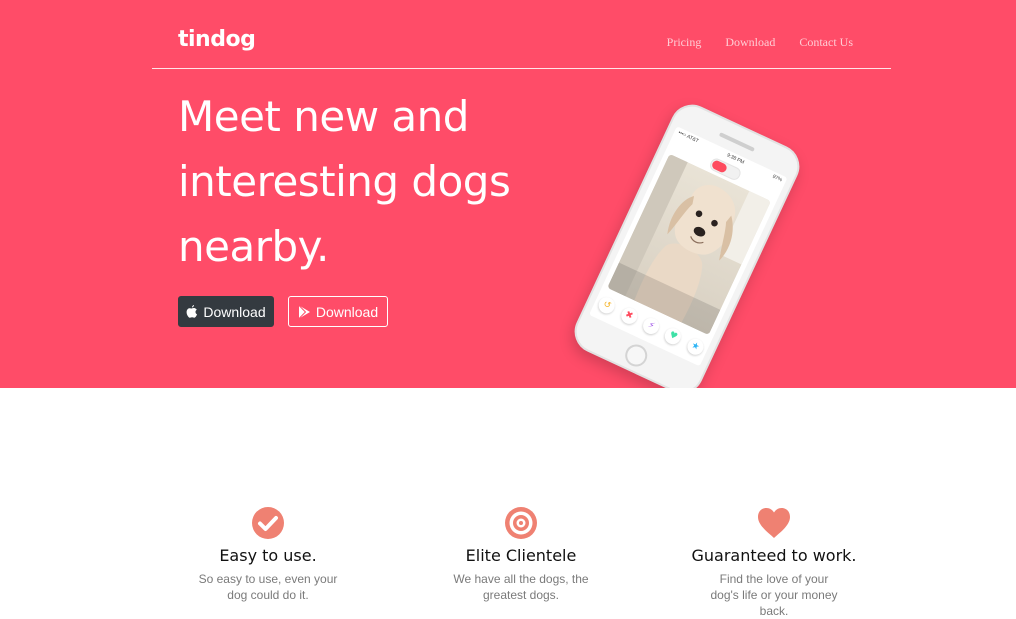 The width and height of the screenshot is (1016, 619). What do you see at coordinates (750, 42) in the screenshot?
I see `nav-link-download: Download` at bounding box center [750, 42].